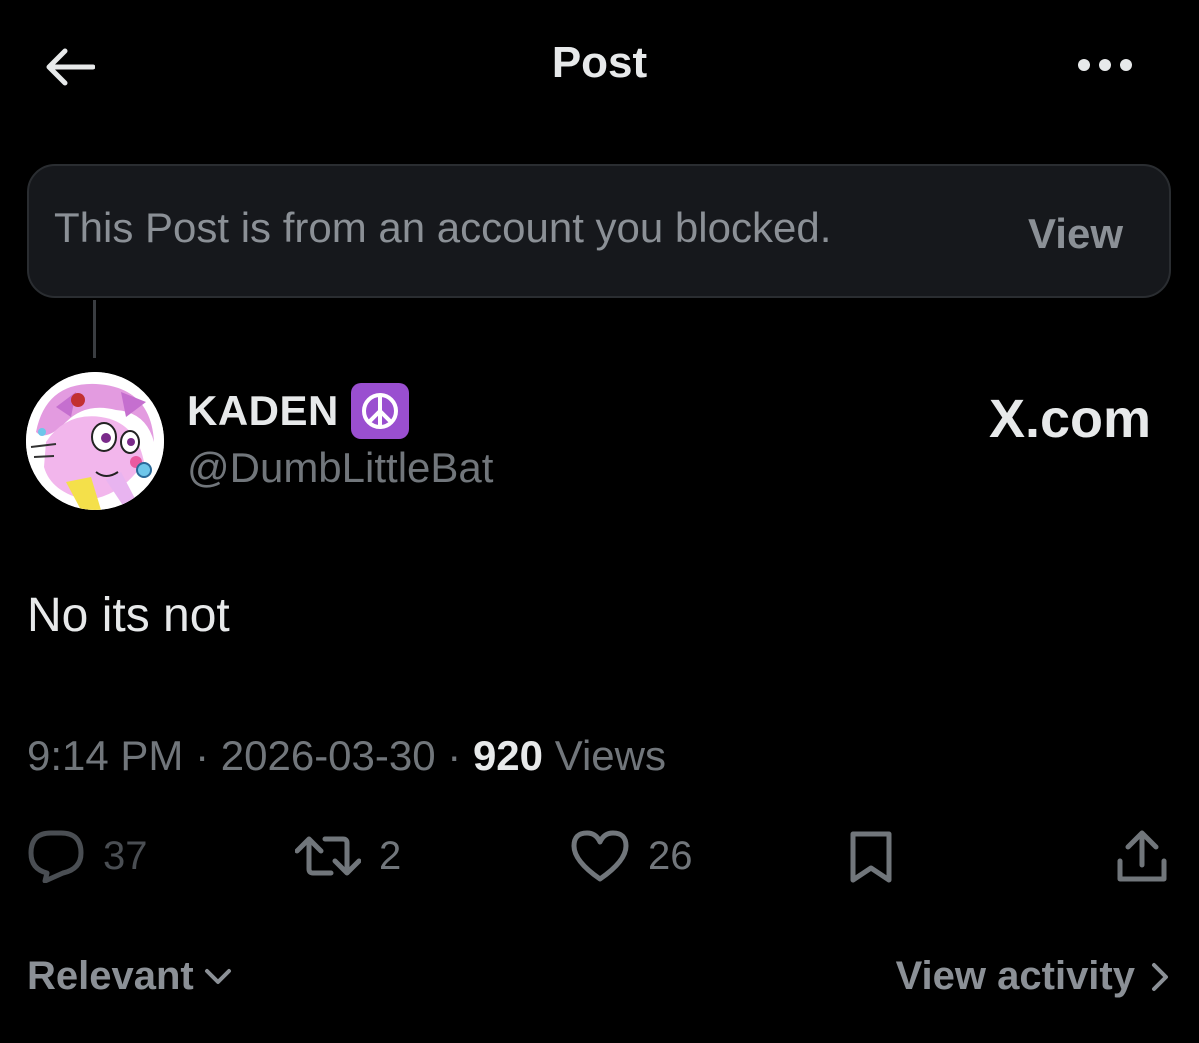  I want to click on author-name-row: KADEN, so click(298, 411).